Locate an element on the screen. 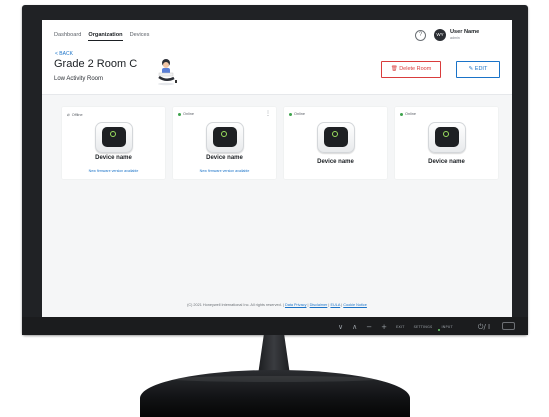  tab-organization: Organization is located at coordinates (105, 36).